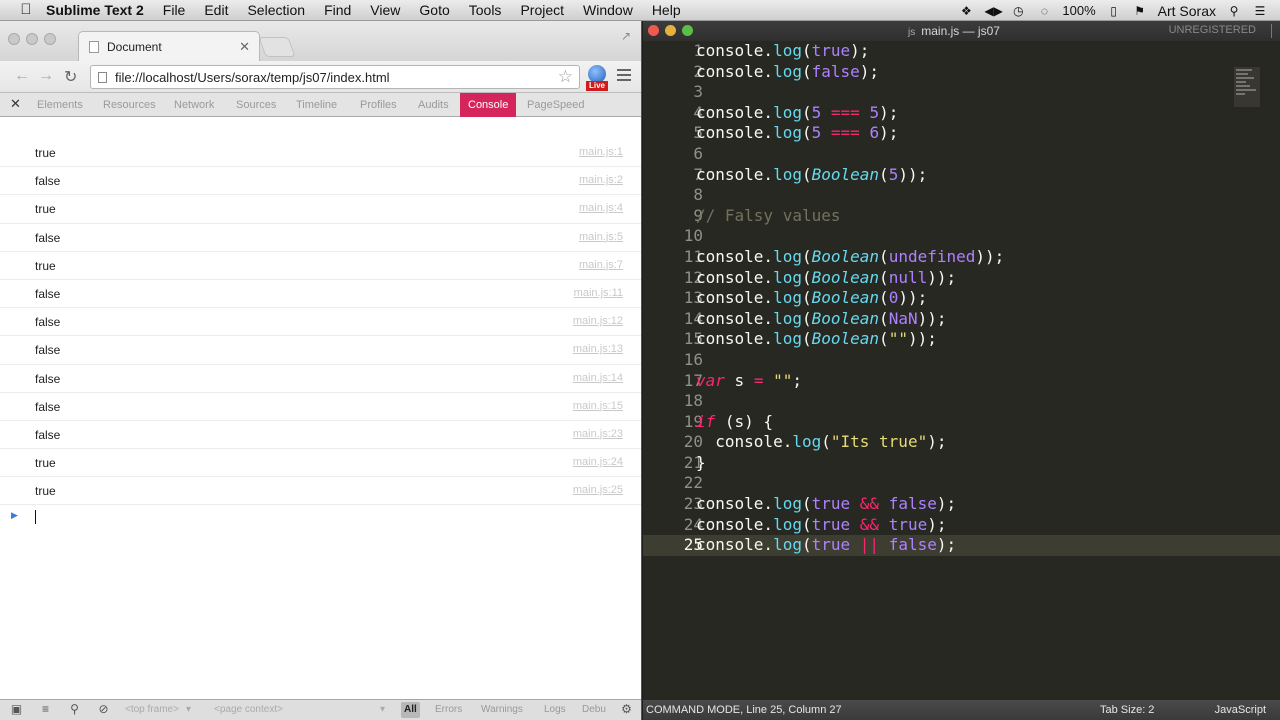 Image resolution: width=1280 pixels, height=720 pixels. I want to click on context-select: <page context>, so click(248, 709).